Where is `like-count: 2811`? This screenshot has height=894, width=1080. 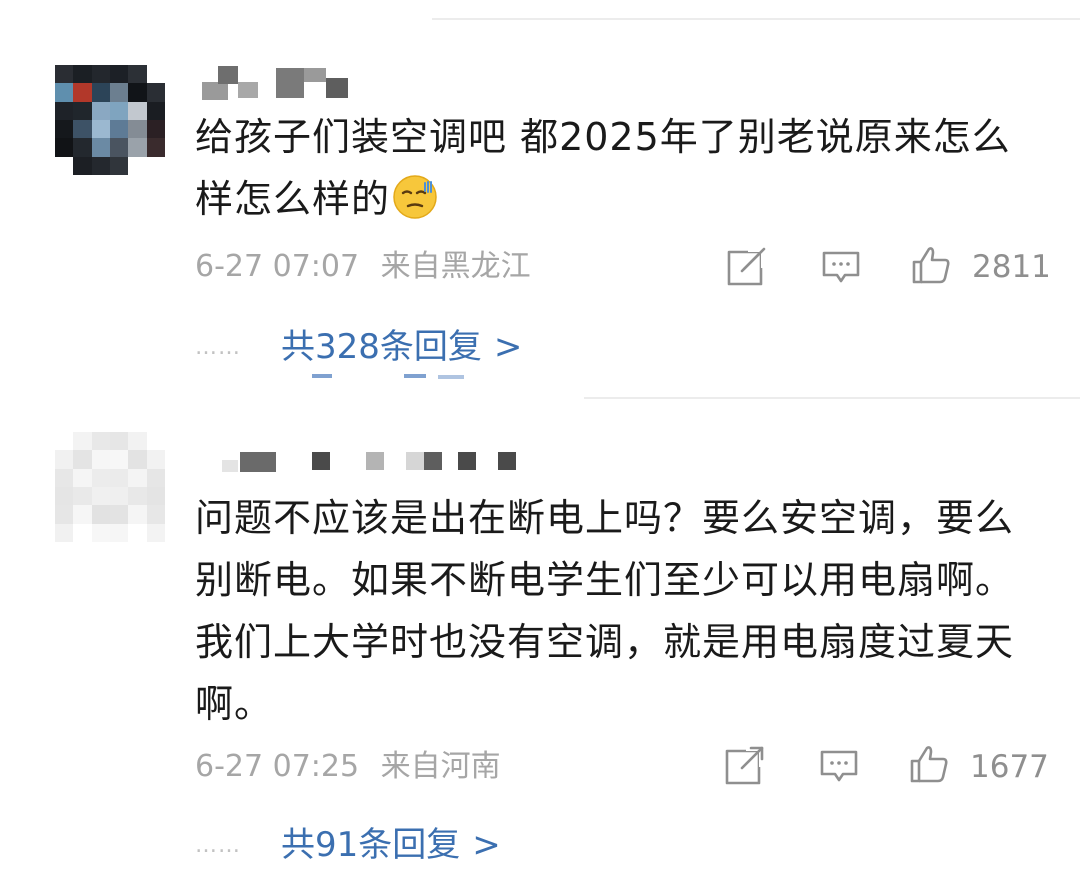 like-count: 2811 is located at coordinates (1011, 267).